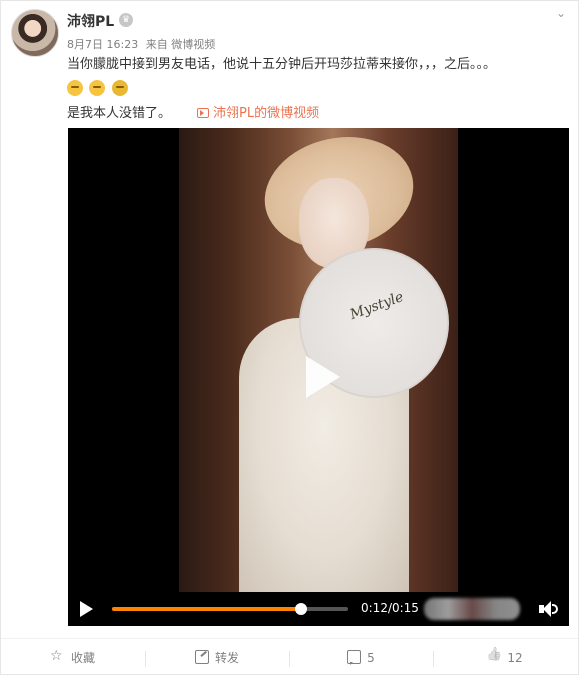 This screenshot has width=579, height=675. Describe the element at coordinates (472, 609) in the screenshot. I see `blurred-overlay` at that location.